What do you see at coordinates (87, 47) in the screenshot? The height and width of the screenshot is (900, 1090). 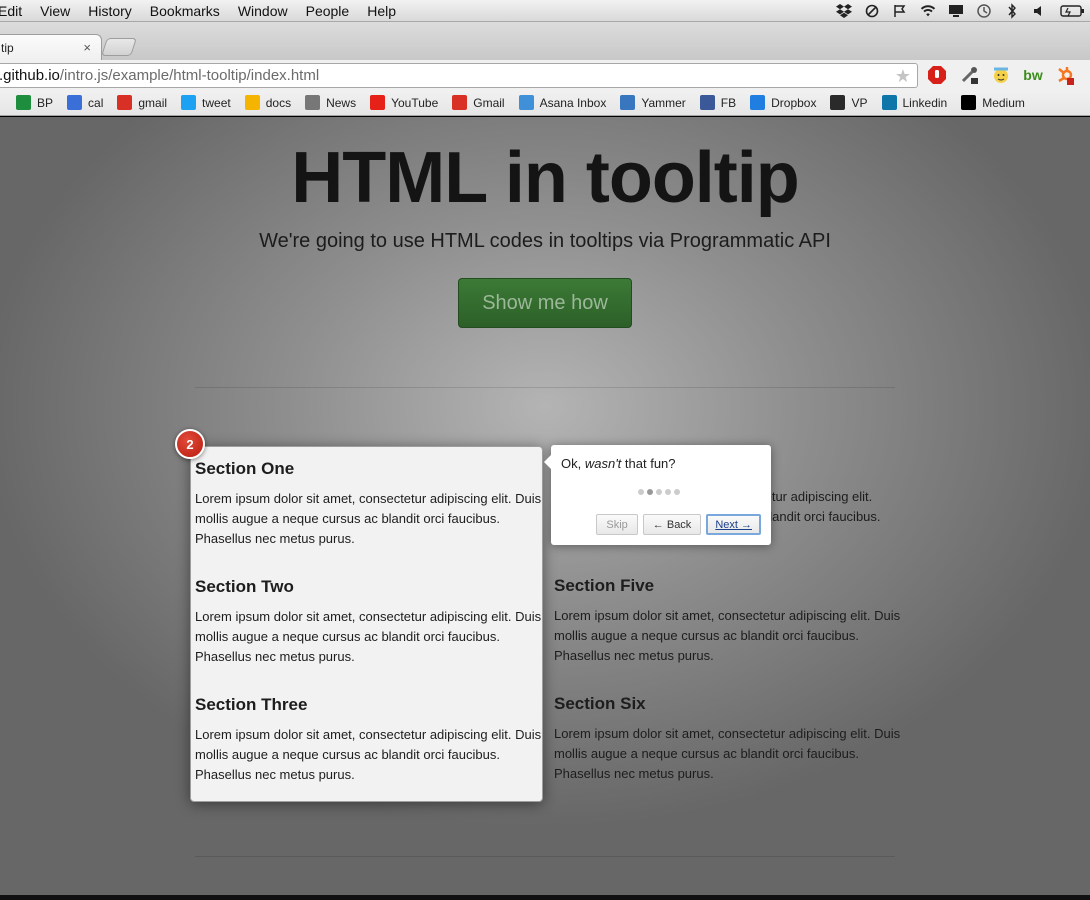 I see `tab-close-icon: ×` at bounding box center [87, 47].